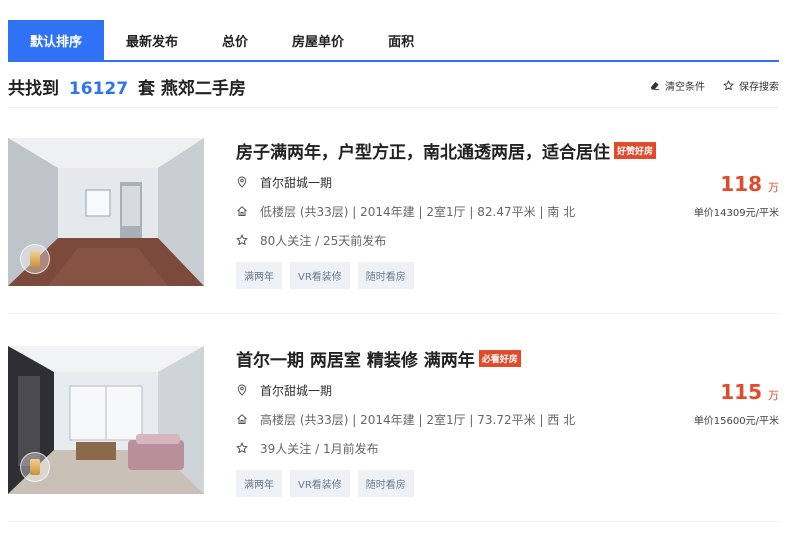 This screenshot has width=800, height=533. What do you see at coordinates (318, 40) in the screenshot?
I see `tab-unit-price: 房屋单价` at bounding box center [318, 40].